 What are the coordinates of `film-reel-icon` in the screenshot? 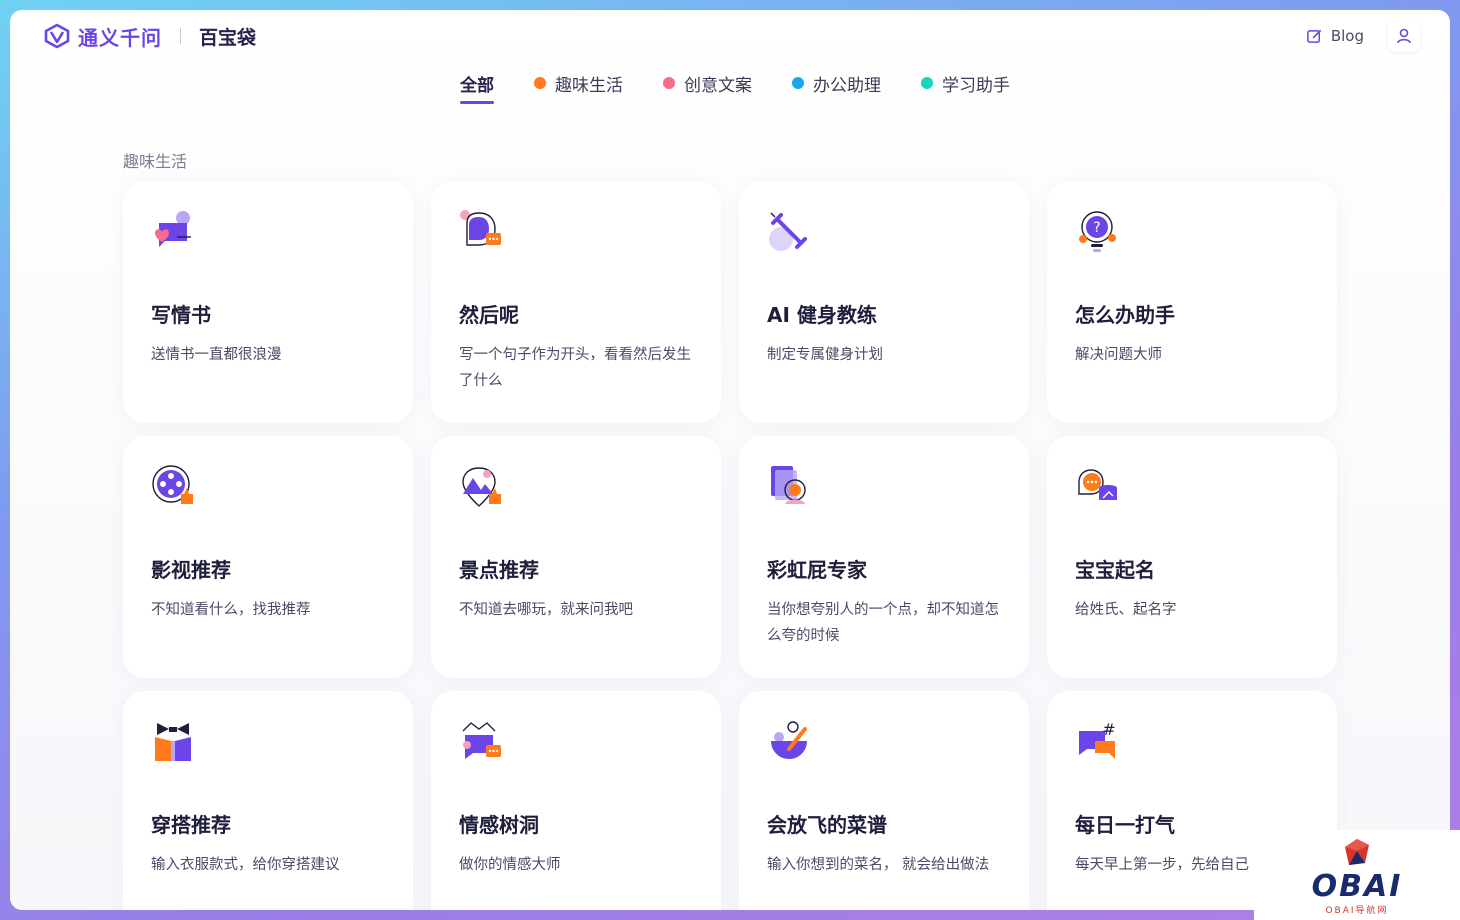 It's located at (172, 484).